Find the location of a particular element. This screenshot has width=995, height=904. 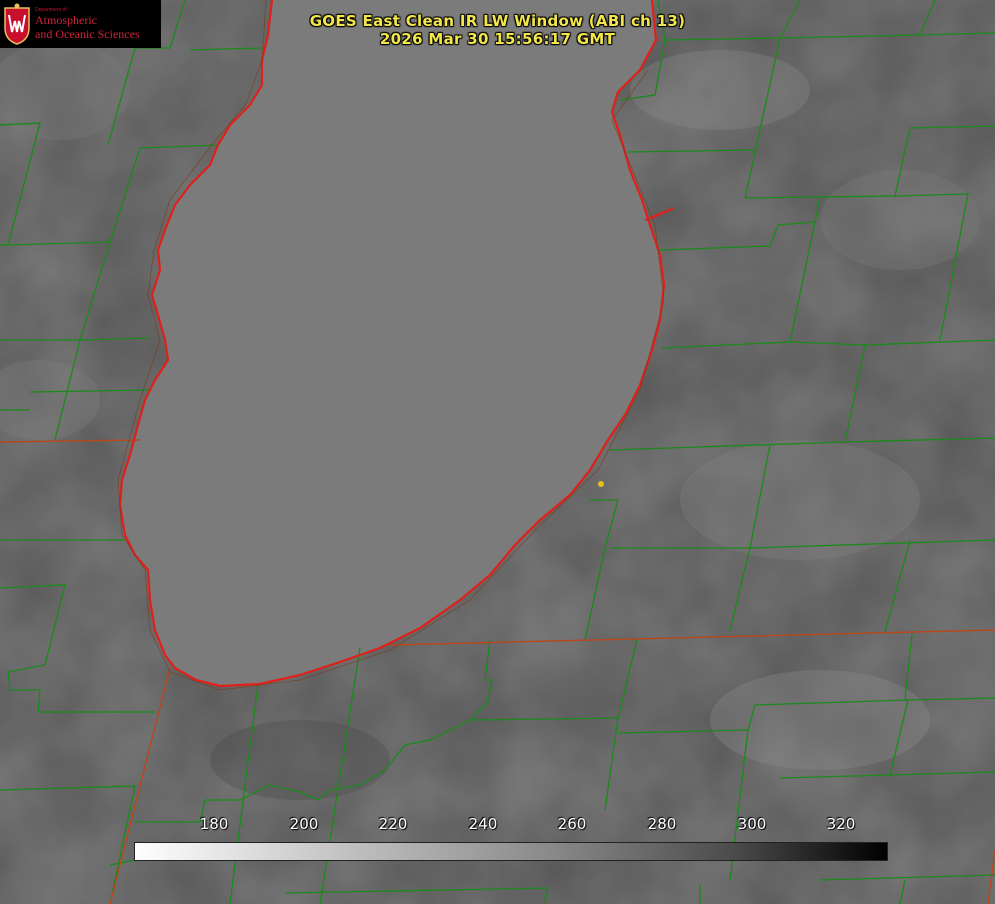

colorbar-tick-label: 180 is located at coordinates (214, 824).